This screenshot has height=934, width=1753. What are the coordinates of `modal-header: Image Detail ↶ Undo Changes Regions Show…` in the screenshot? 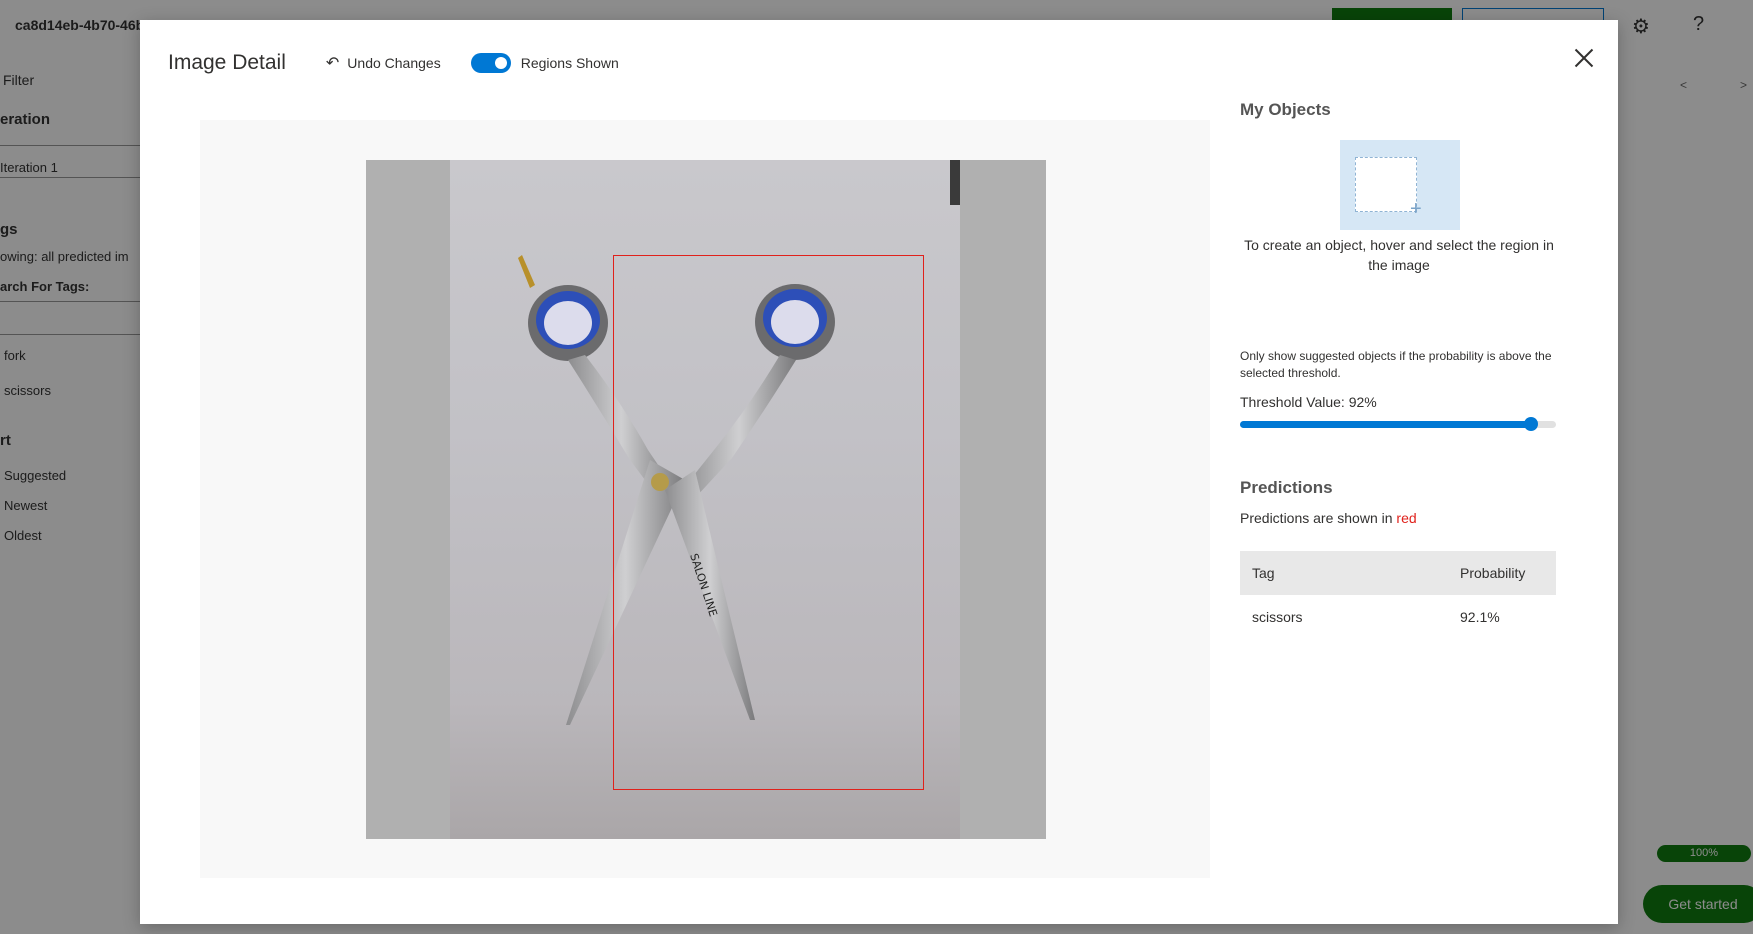 It's located at (393, 63).